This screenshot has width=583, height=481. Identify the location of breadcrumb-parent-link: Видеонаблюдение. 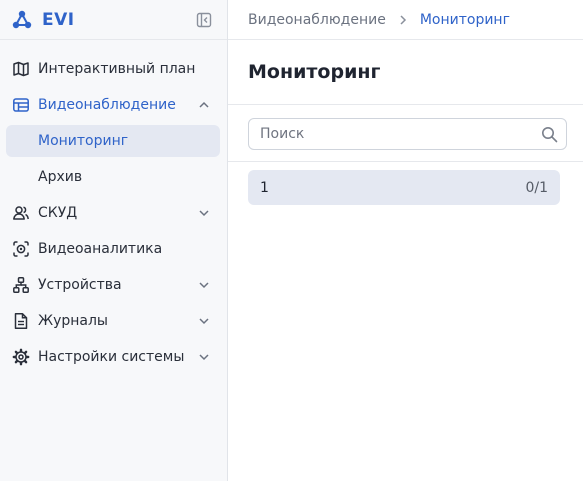
(317, 20).